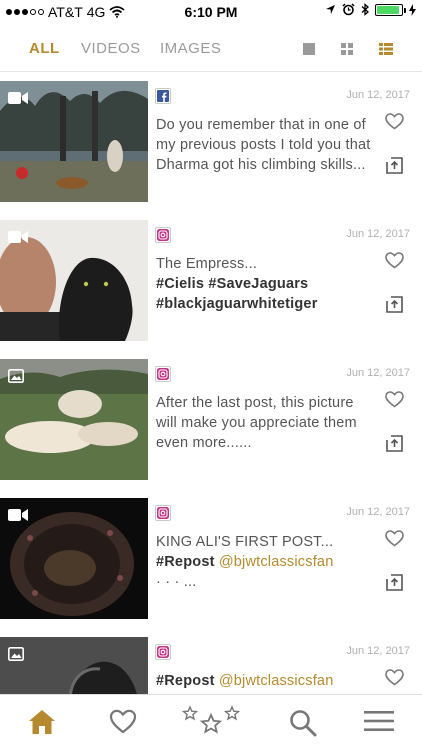 This screenshot has height=750, width=422. Describe the element at coordinates (74, 419) in the screenshot. I see `post-thumbnail-lions` at that location.